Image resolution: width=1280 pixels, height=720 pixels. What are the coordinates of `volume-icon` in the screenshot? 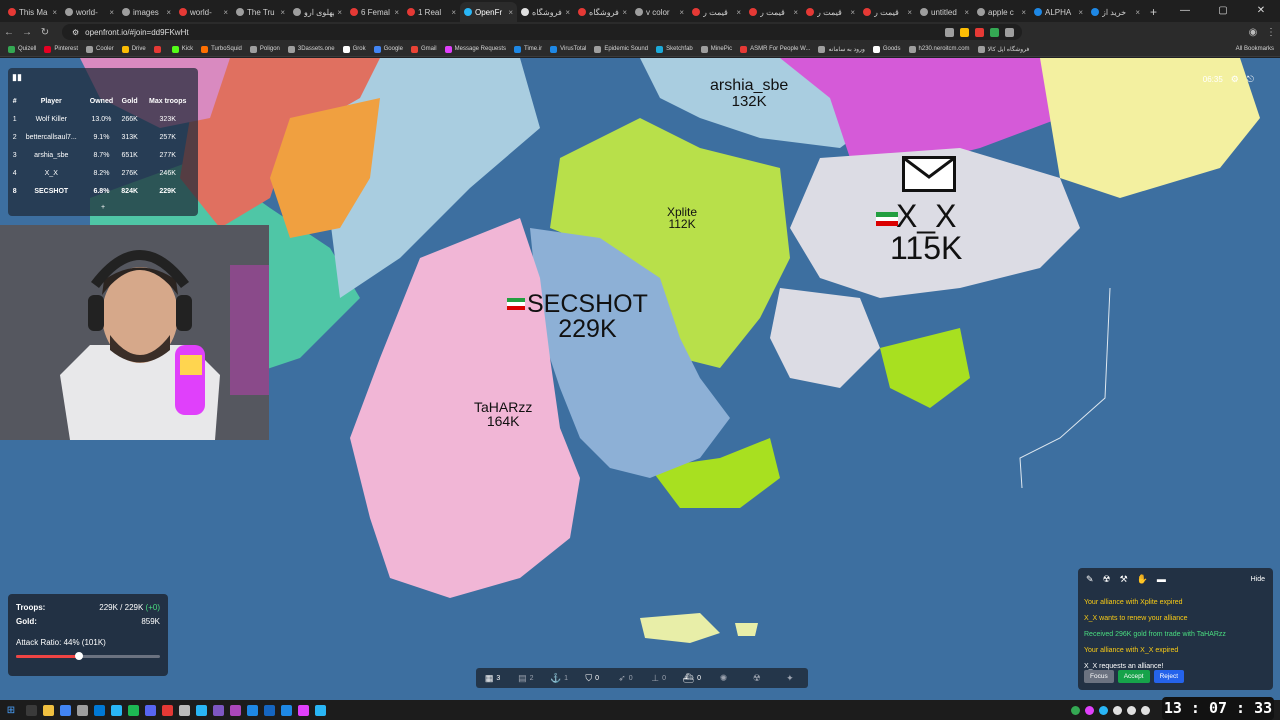 It's located at (1145, 710).